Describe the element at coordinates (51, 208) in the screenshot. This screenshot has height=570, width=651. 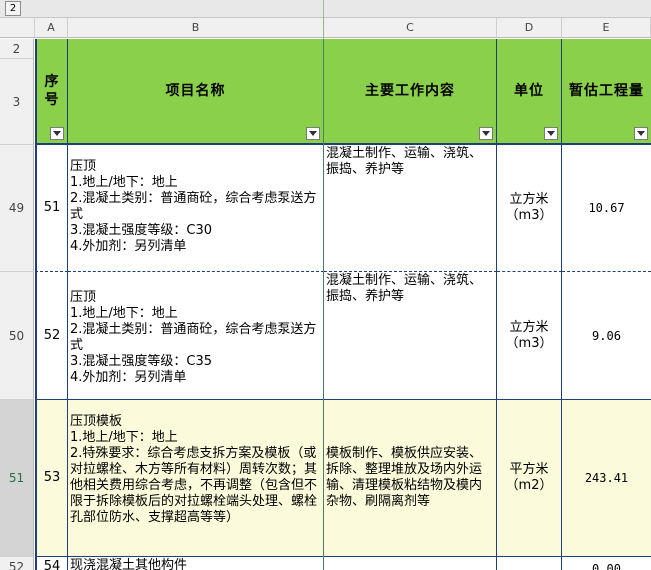
I see `cell-seq: 51` at that location.